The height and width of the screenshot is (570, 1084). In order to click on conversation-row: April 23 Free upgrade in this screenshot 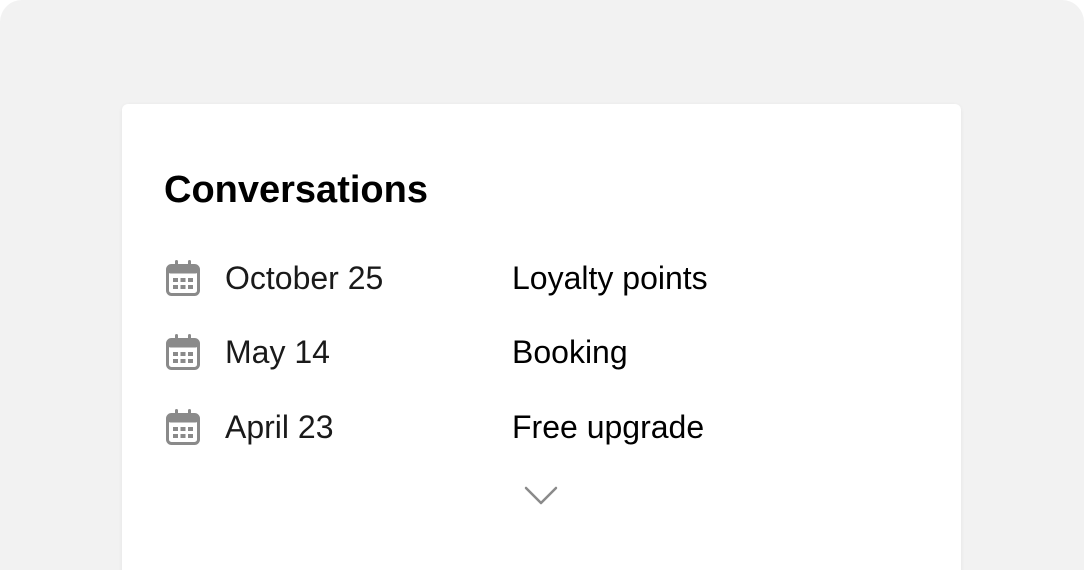, I will do `click(544, 427)`.